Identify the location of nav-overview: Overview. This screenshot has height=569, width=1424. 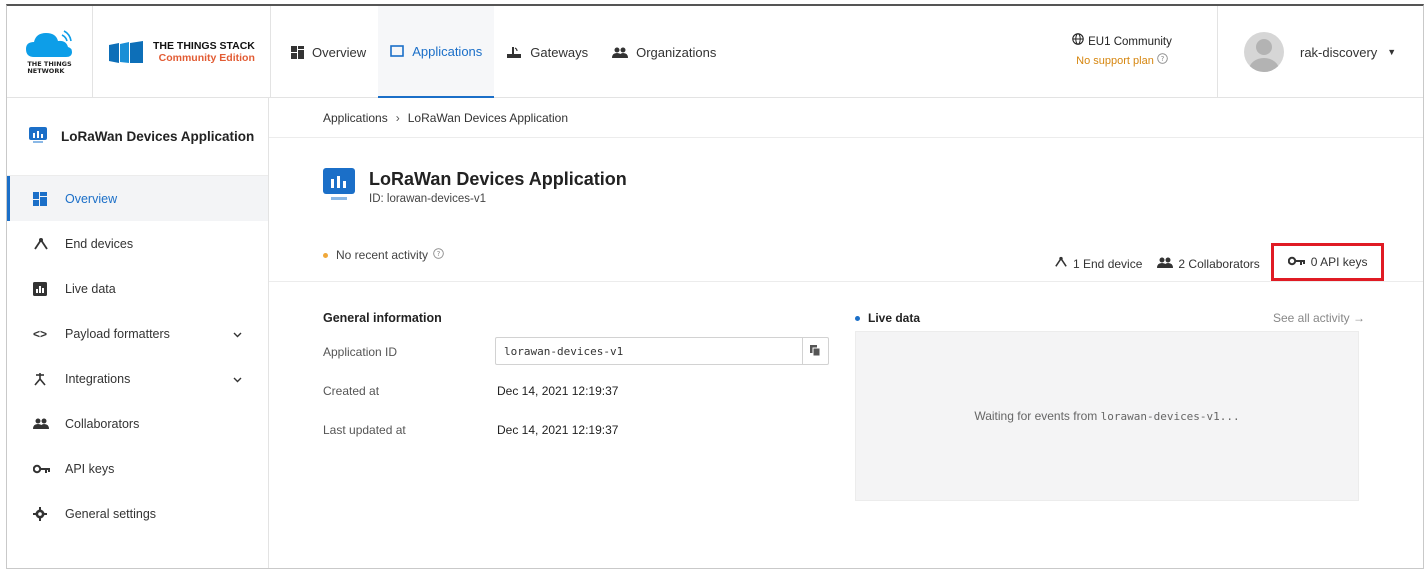
(328, 52).